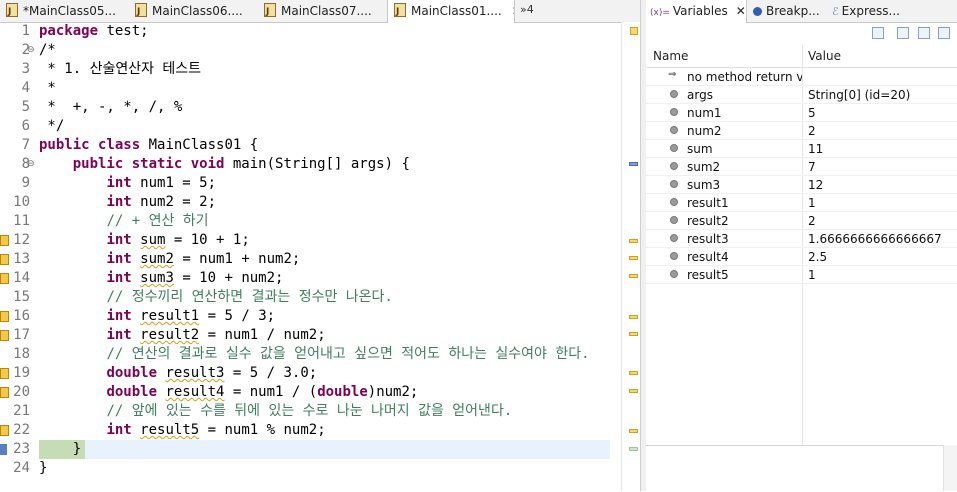 The image size is (957, 492). What do you see at coordinates (816, 149) in the screenshot?
I see `variable-value: 11` at bounding box center [816, 149].